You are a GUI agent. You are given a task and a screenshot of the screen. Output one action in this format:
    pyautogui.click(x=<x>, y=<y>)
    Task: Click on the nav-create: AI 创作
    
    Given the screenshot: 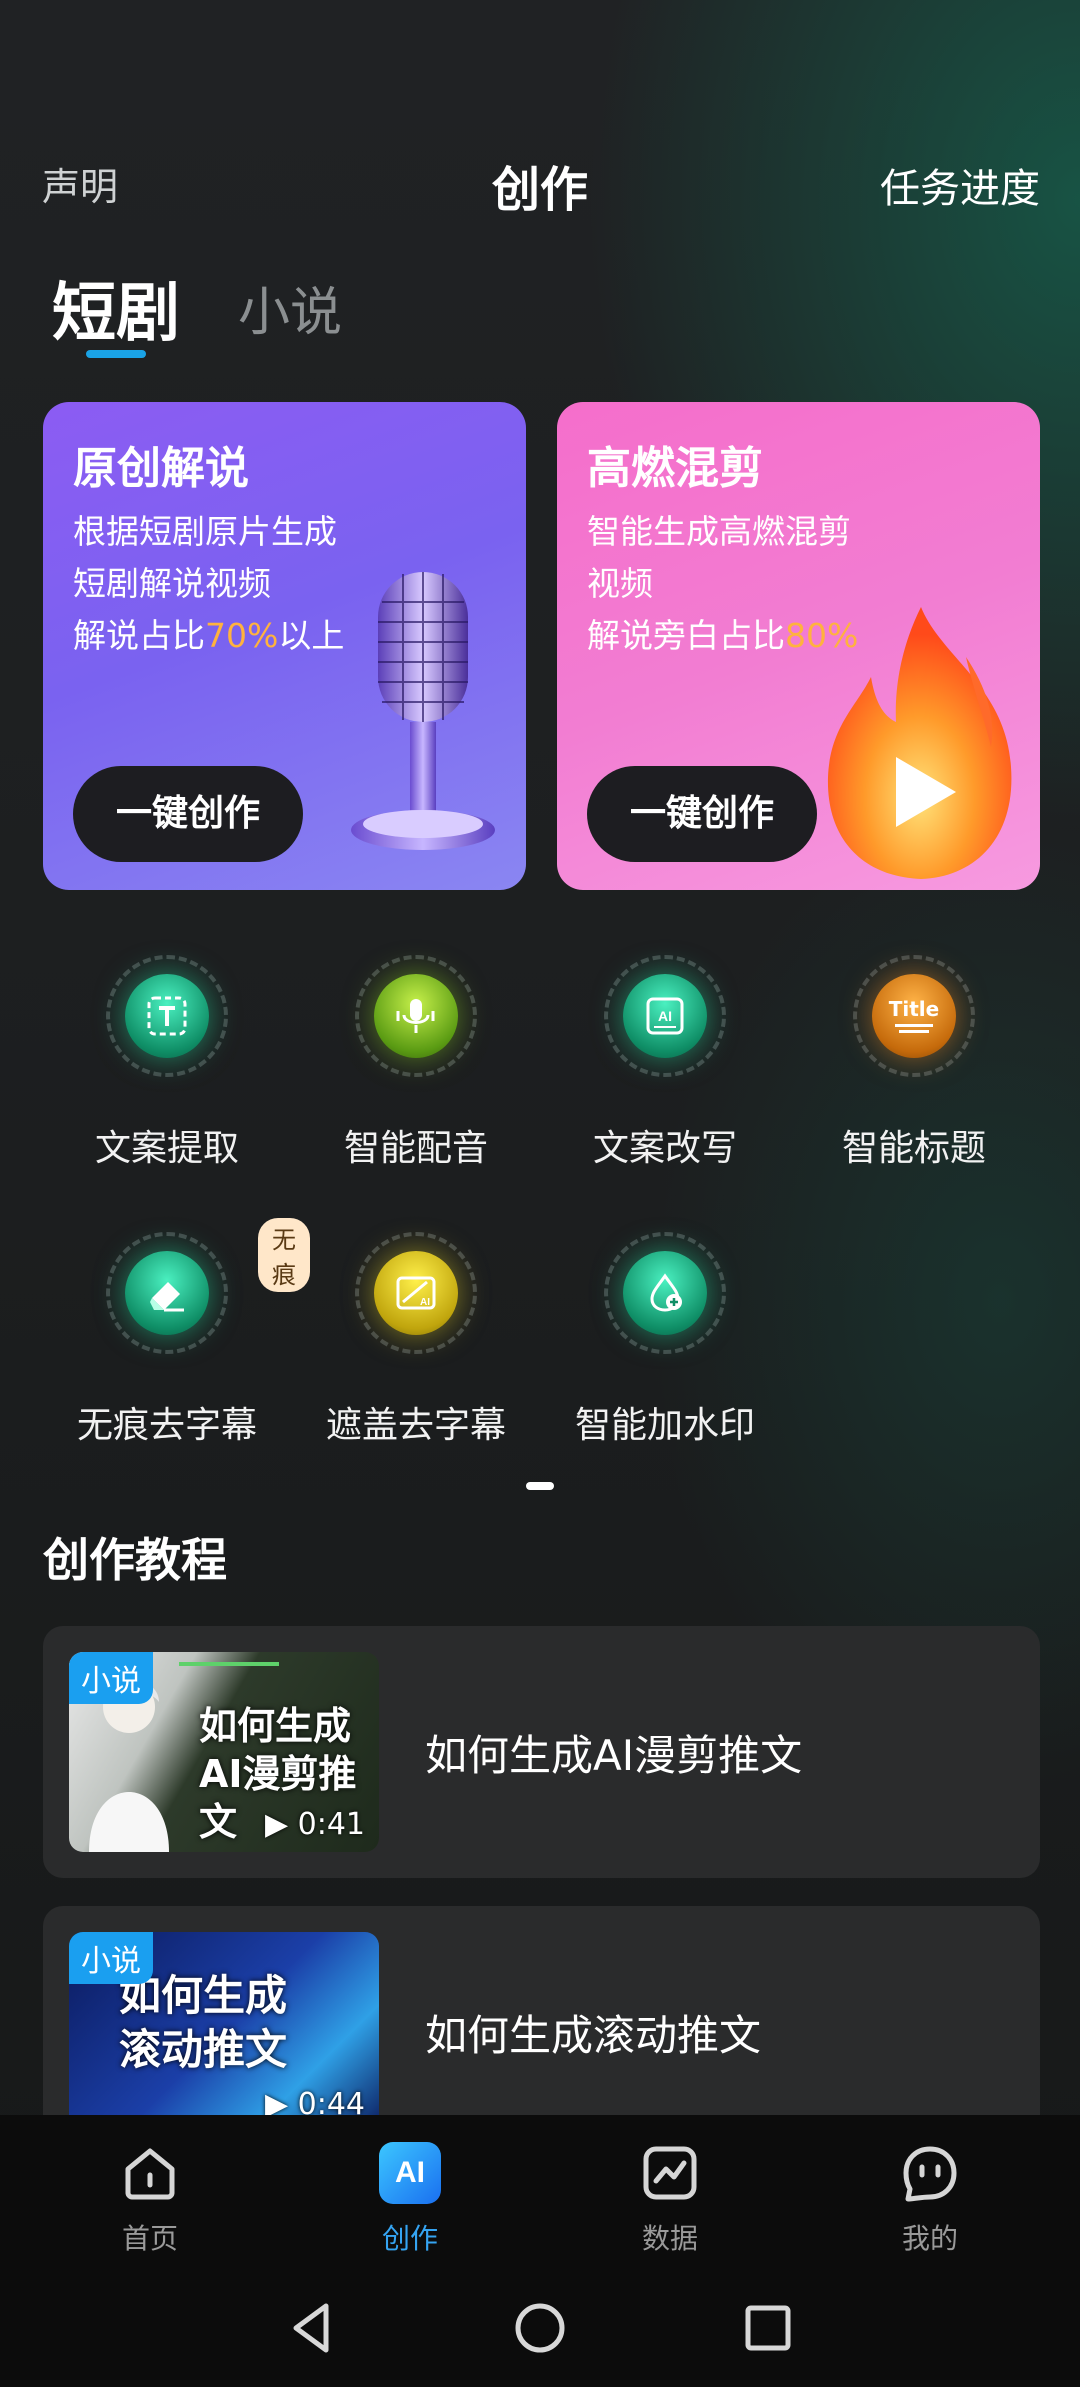 What is the action you would take?
    pyautogui.click(x=410, y=2199)
    